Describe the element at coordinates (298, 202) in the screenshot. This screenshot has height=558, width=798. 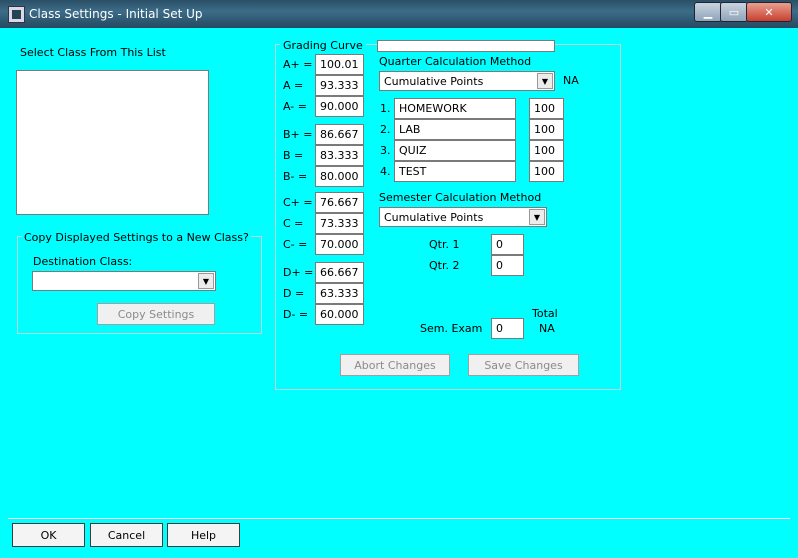
I see `grade-label: C+ =` at that location.